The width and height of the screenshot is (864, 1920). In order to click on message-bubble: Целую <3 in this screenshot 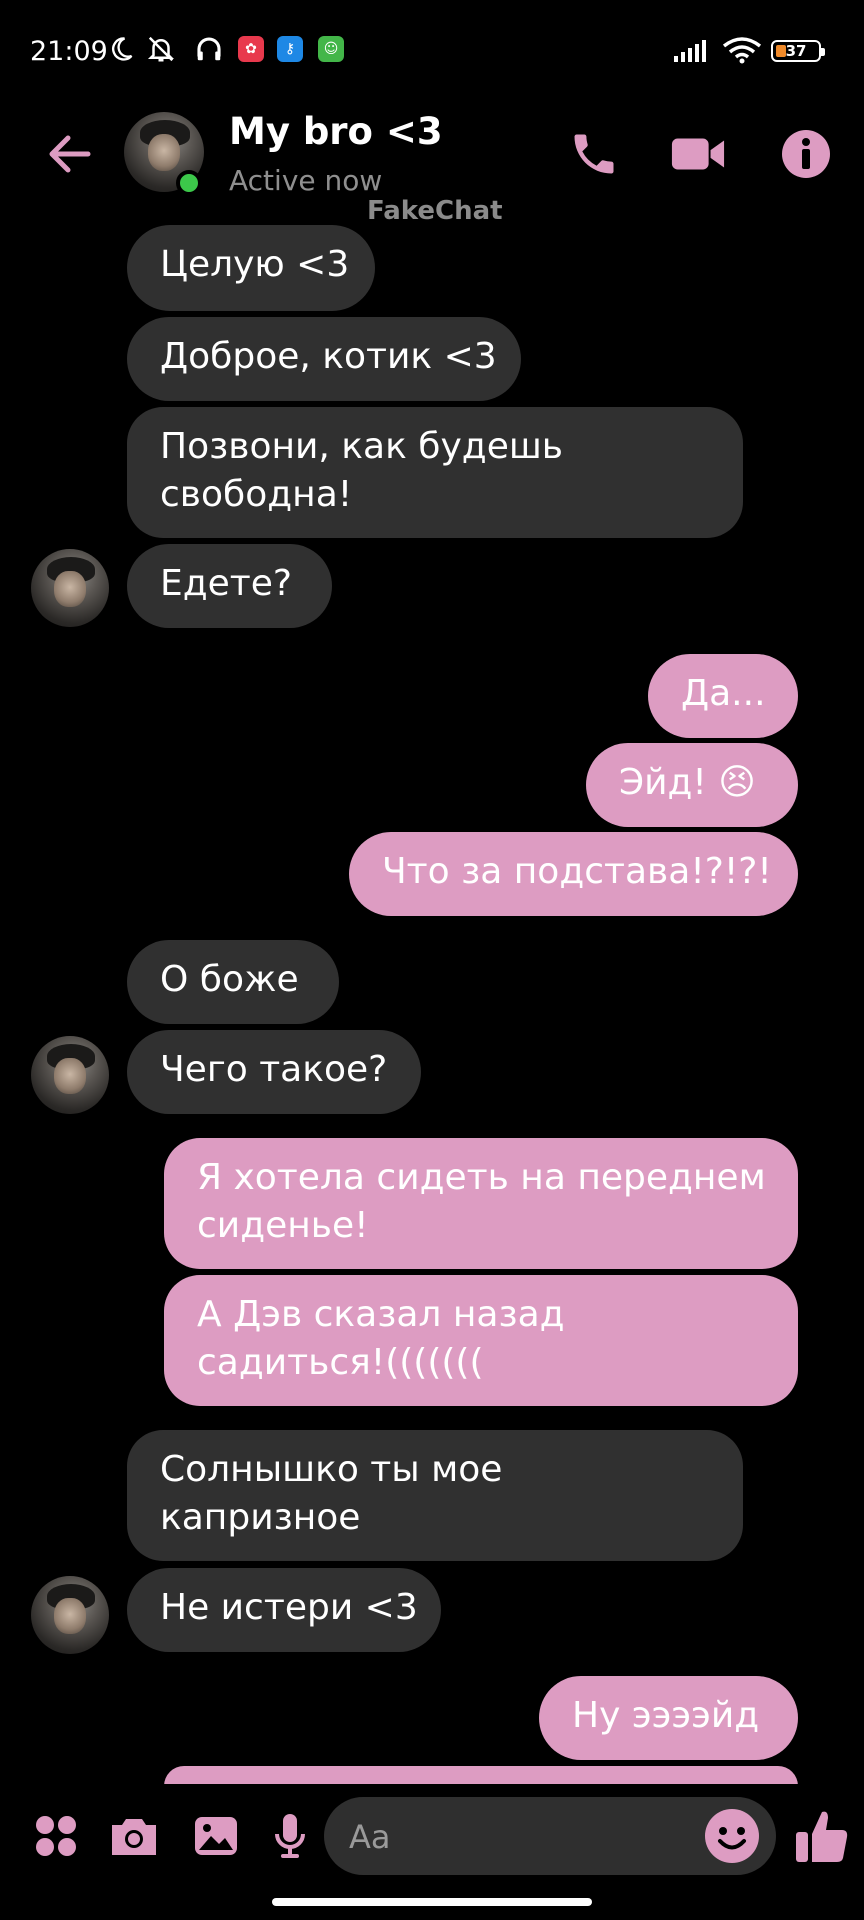, I will do `click(251, 268)`.